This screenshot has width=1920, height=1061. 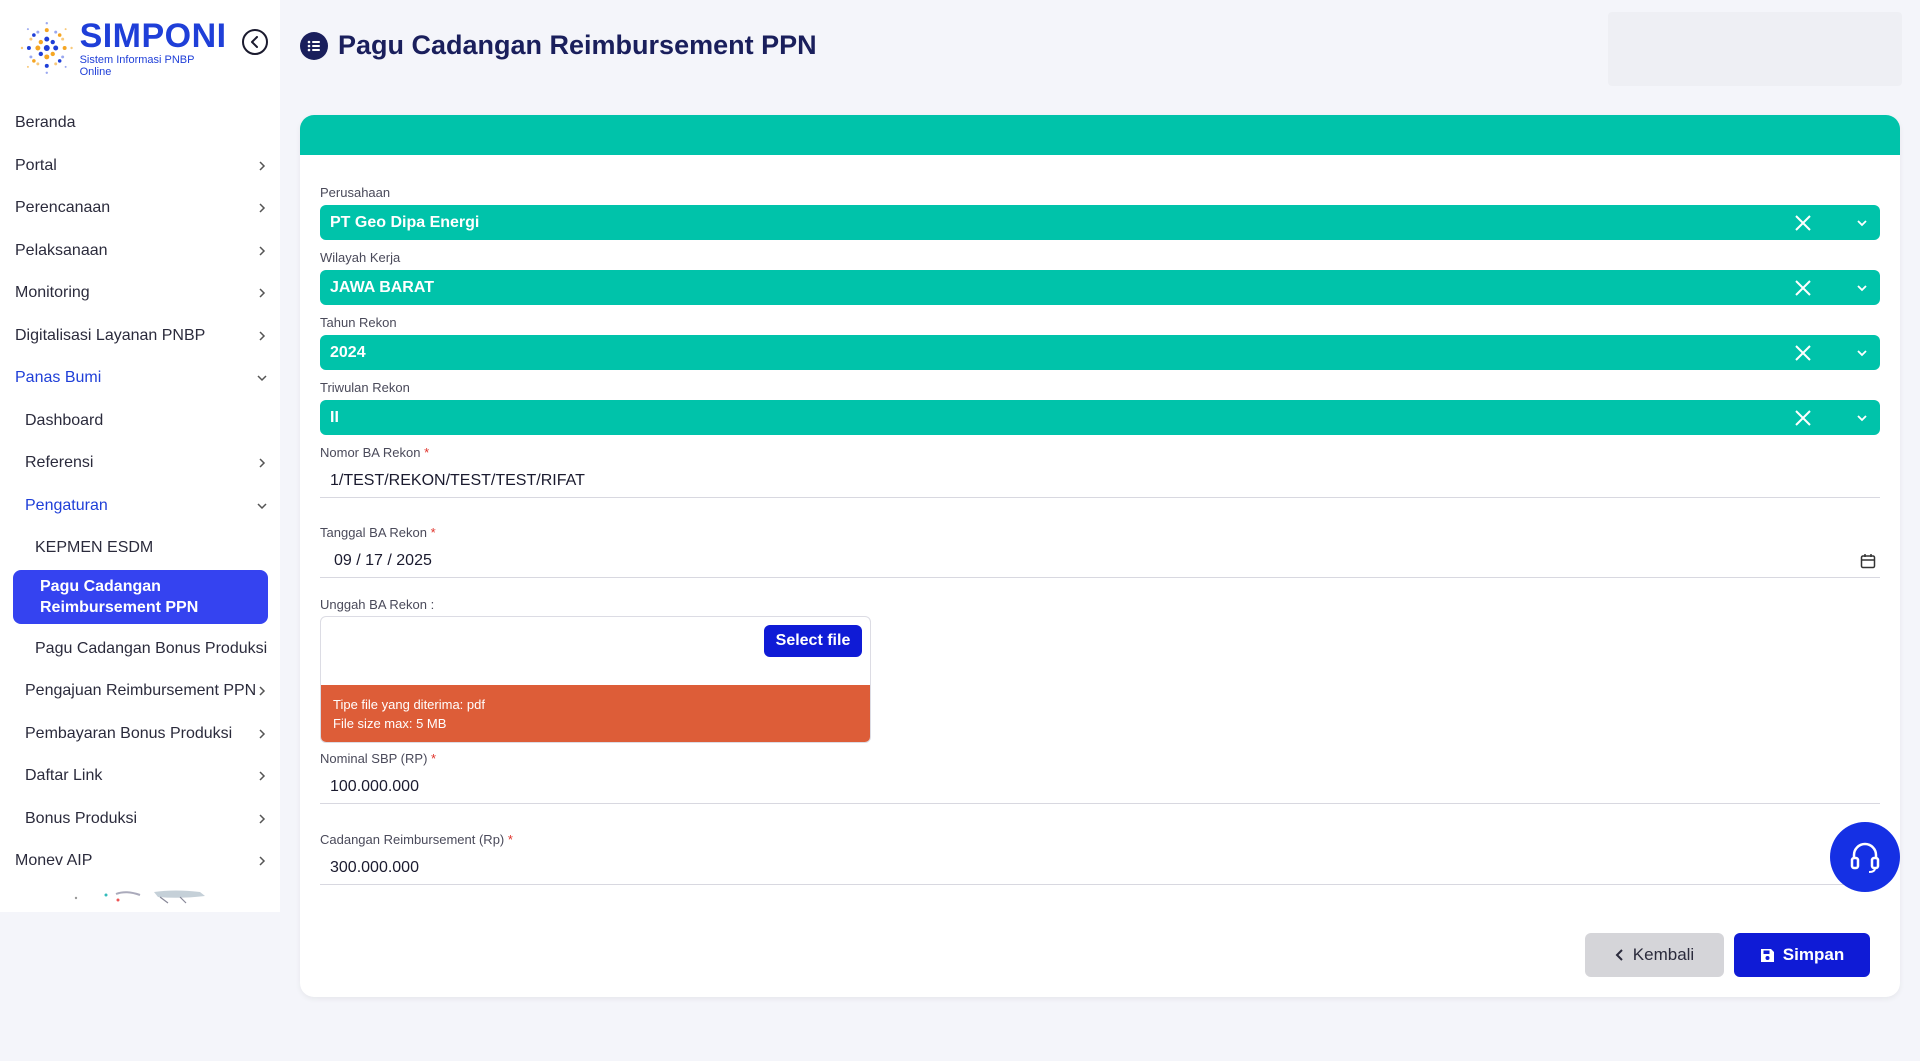 I want to click on nomor-ba-label: Nomor BA Rekon *, so click(x=375, y=452).